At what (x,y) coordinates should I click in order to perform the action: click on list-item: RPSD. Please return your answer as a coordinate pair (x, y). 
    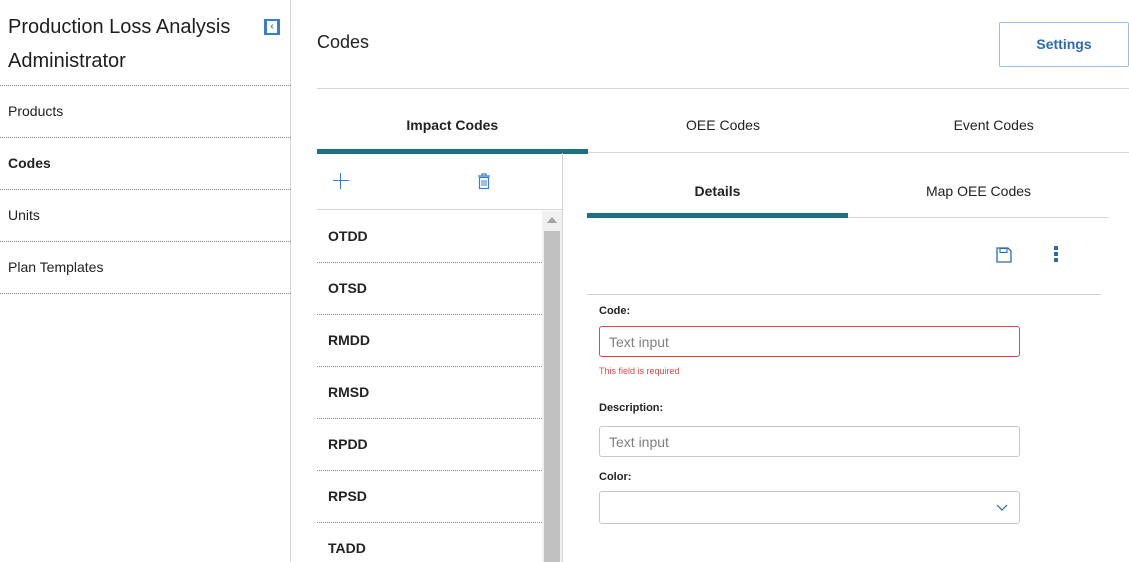
    Looking at the image, I should click on (429, 497).